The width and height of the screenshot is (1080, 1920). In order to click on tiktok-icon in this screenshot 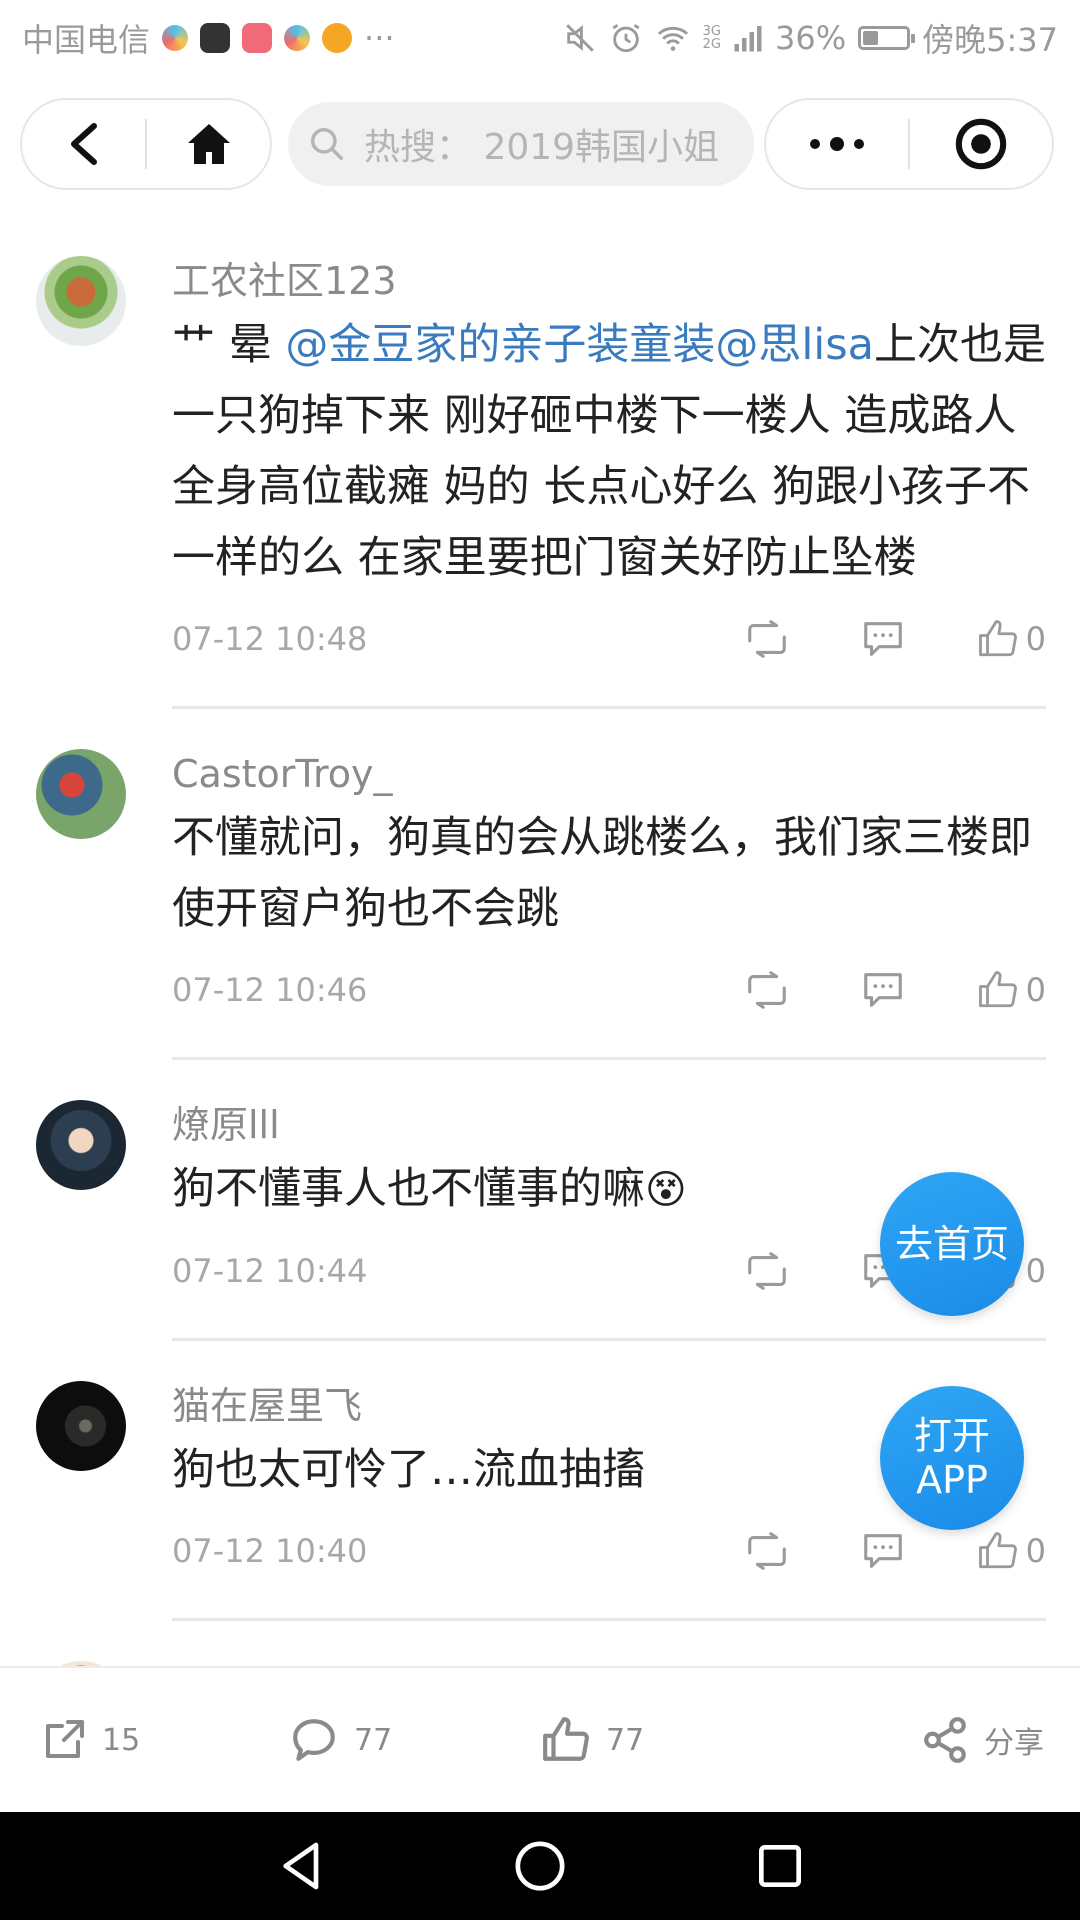, I will do `click(215, 38)`.